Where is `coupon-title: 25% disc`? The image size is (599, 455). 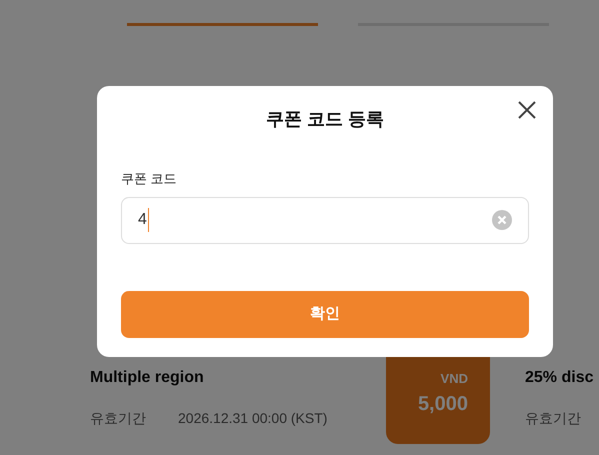 coupon-title: 25% disc is located at coordinates (559, 378).